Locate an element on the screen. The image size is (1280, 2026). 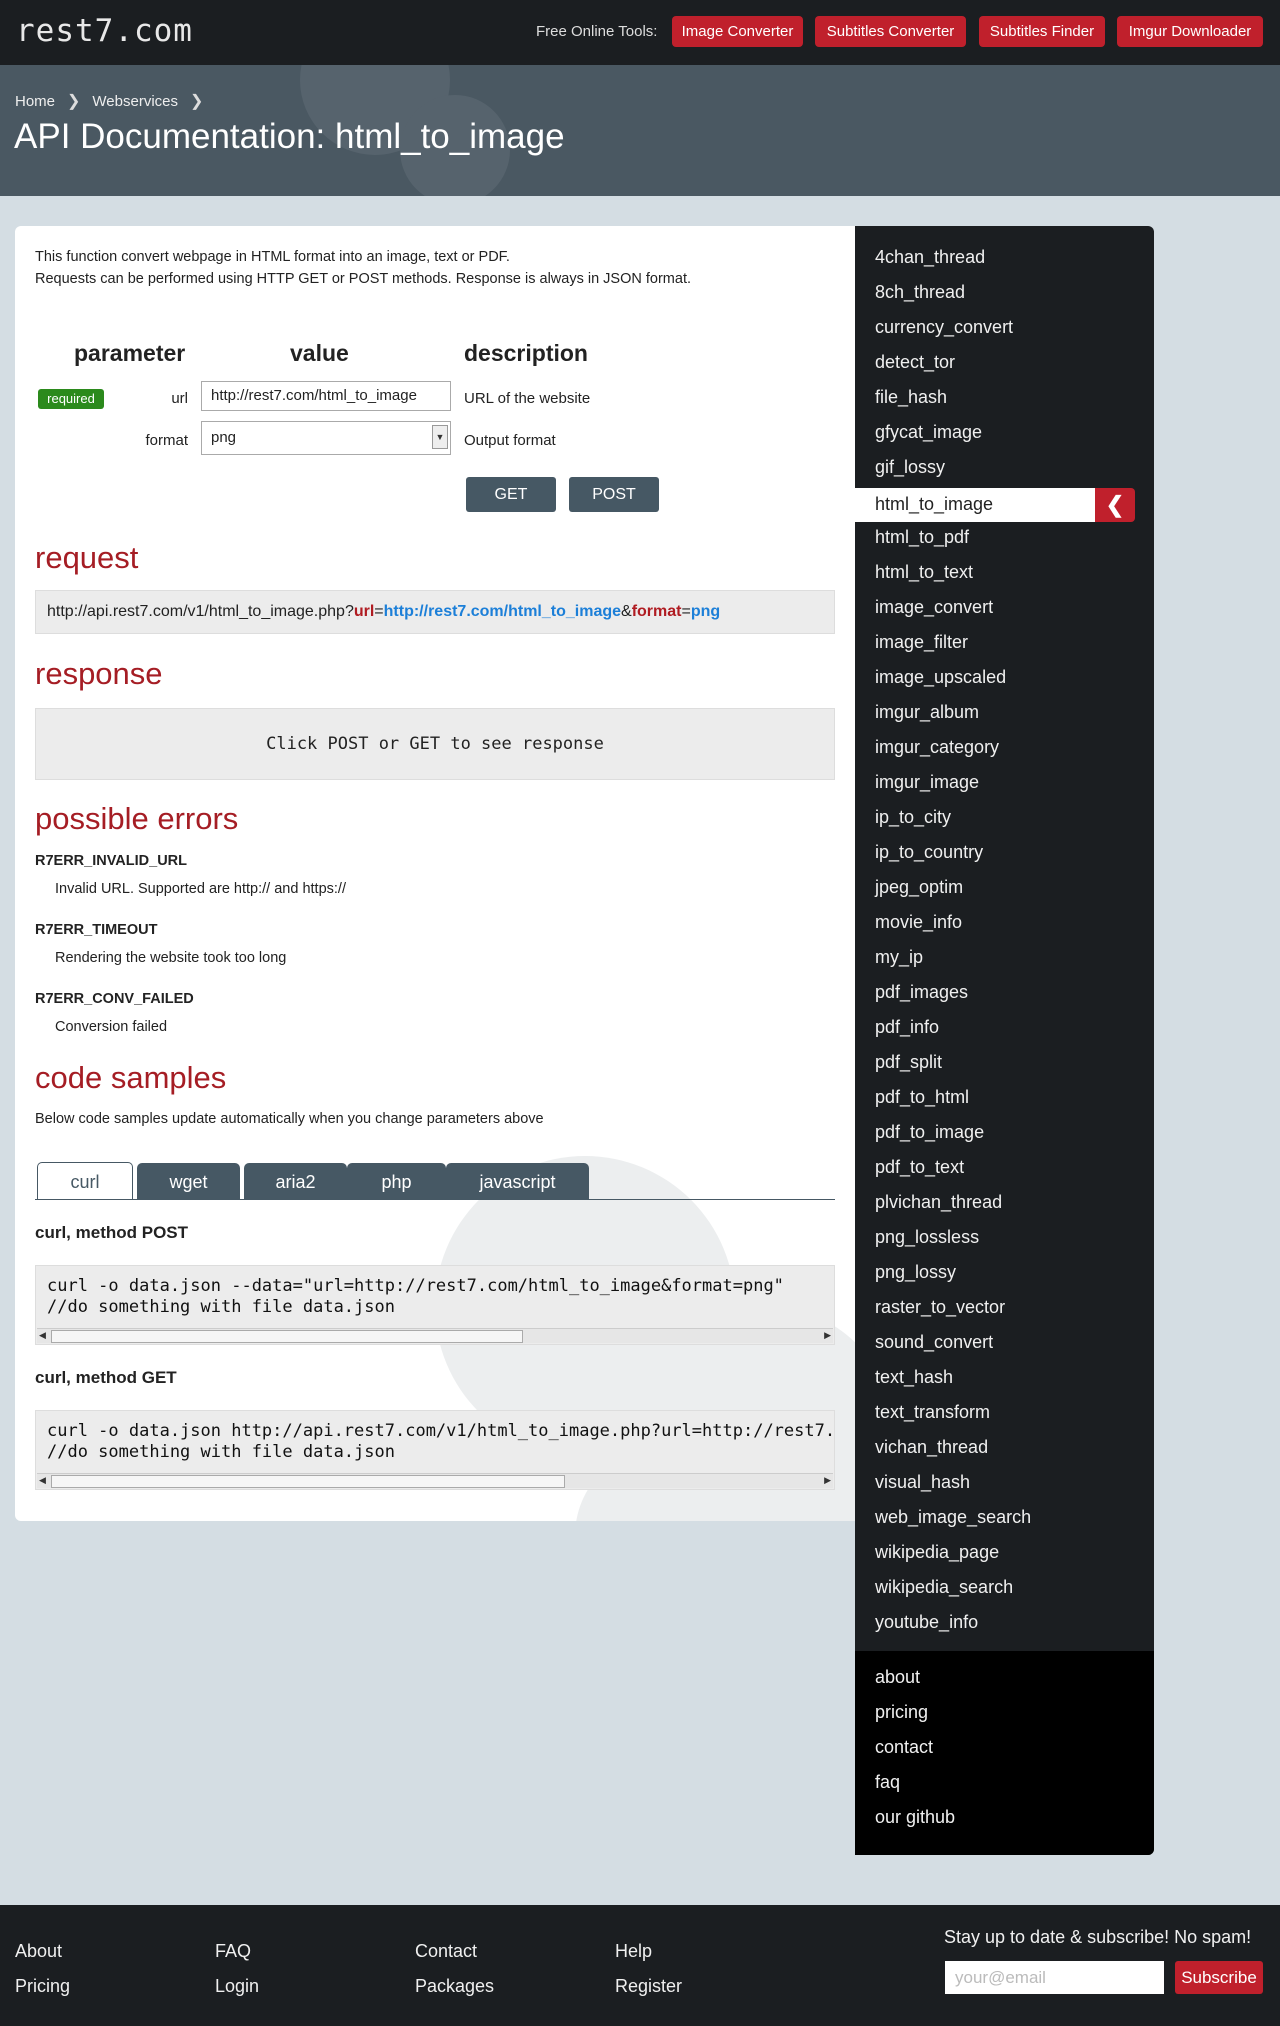
chevron-left-icon: ❮ is located at coordinates (1115, 505).